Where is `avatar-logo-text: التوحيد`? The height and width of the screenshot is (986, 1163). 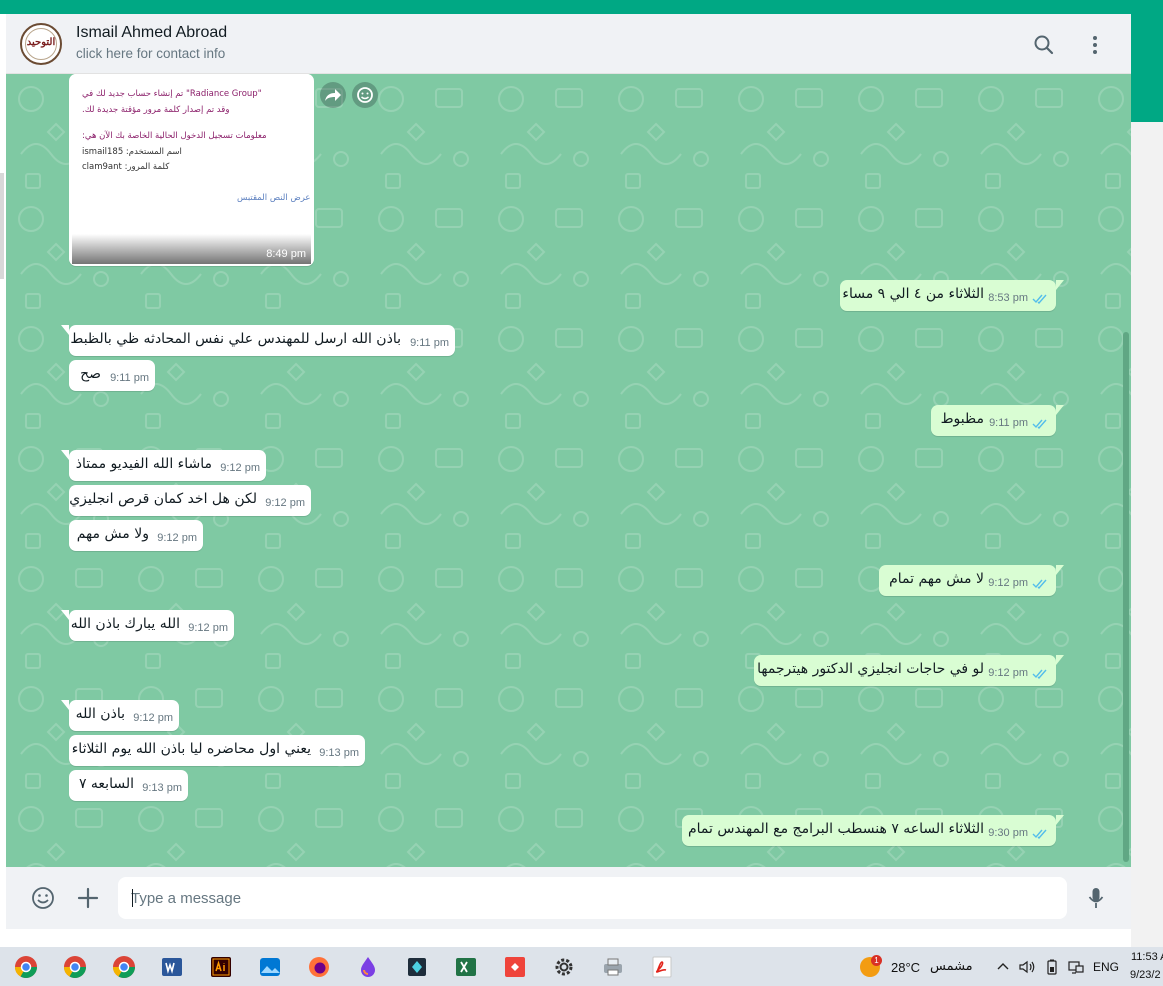
avatar-logo-text: التوحيد is located at coordinates (41, 42).